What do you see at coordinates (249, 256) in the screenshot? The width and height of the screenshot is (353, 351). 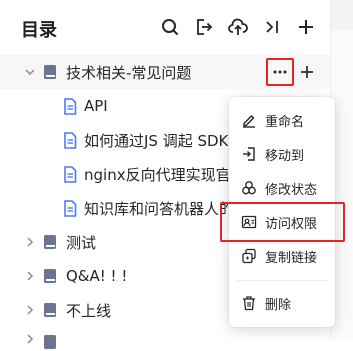 I see `link-icon` at bounding box center [249, 256].